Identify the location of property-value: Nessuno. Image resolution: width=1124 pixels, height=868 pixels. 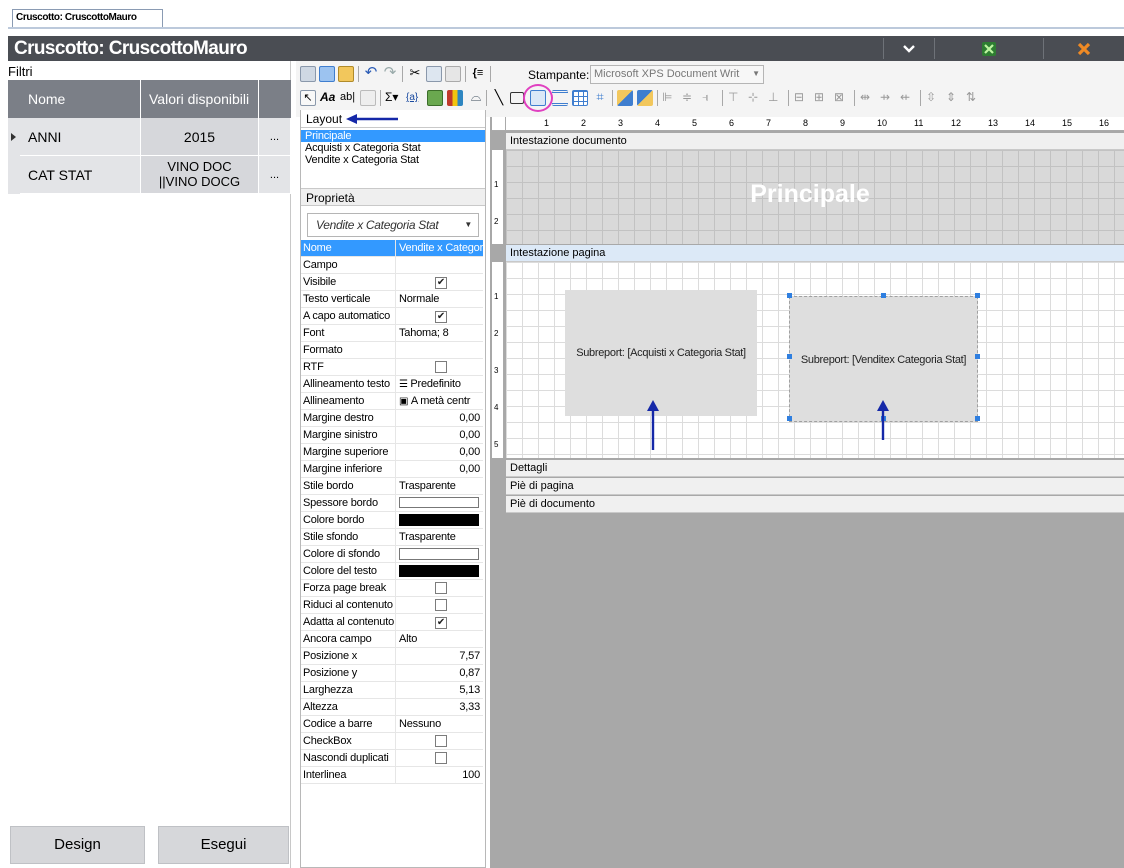
(439, 724).